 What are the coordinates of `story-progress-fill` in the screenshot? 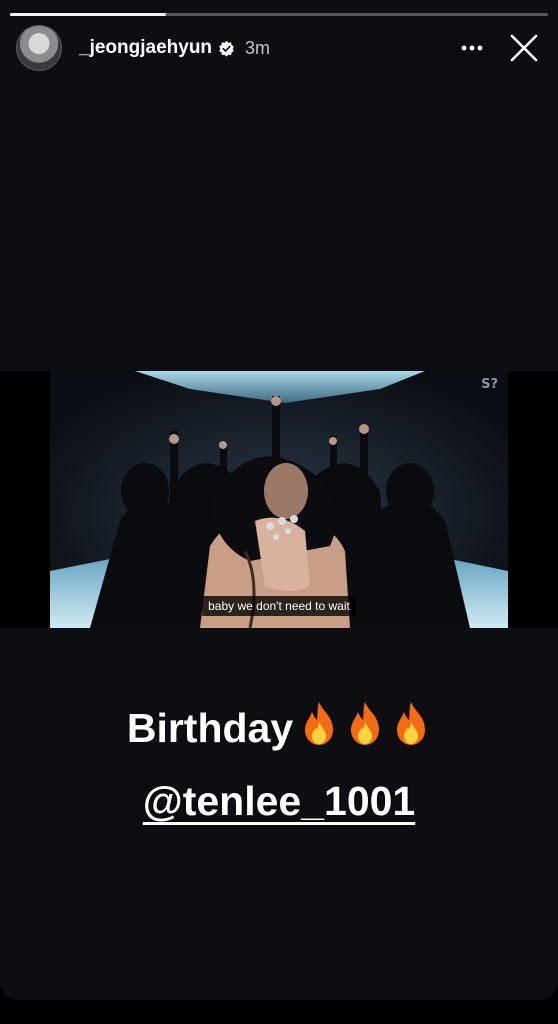 It's located at (88, 14).